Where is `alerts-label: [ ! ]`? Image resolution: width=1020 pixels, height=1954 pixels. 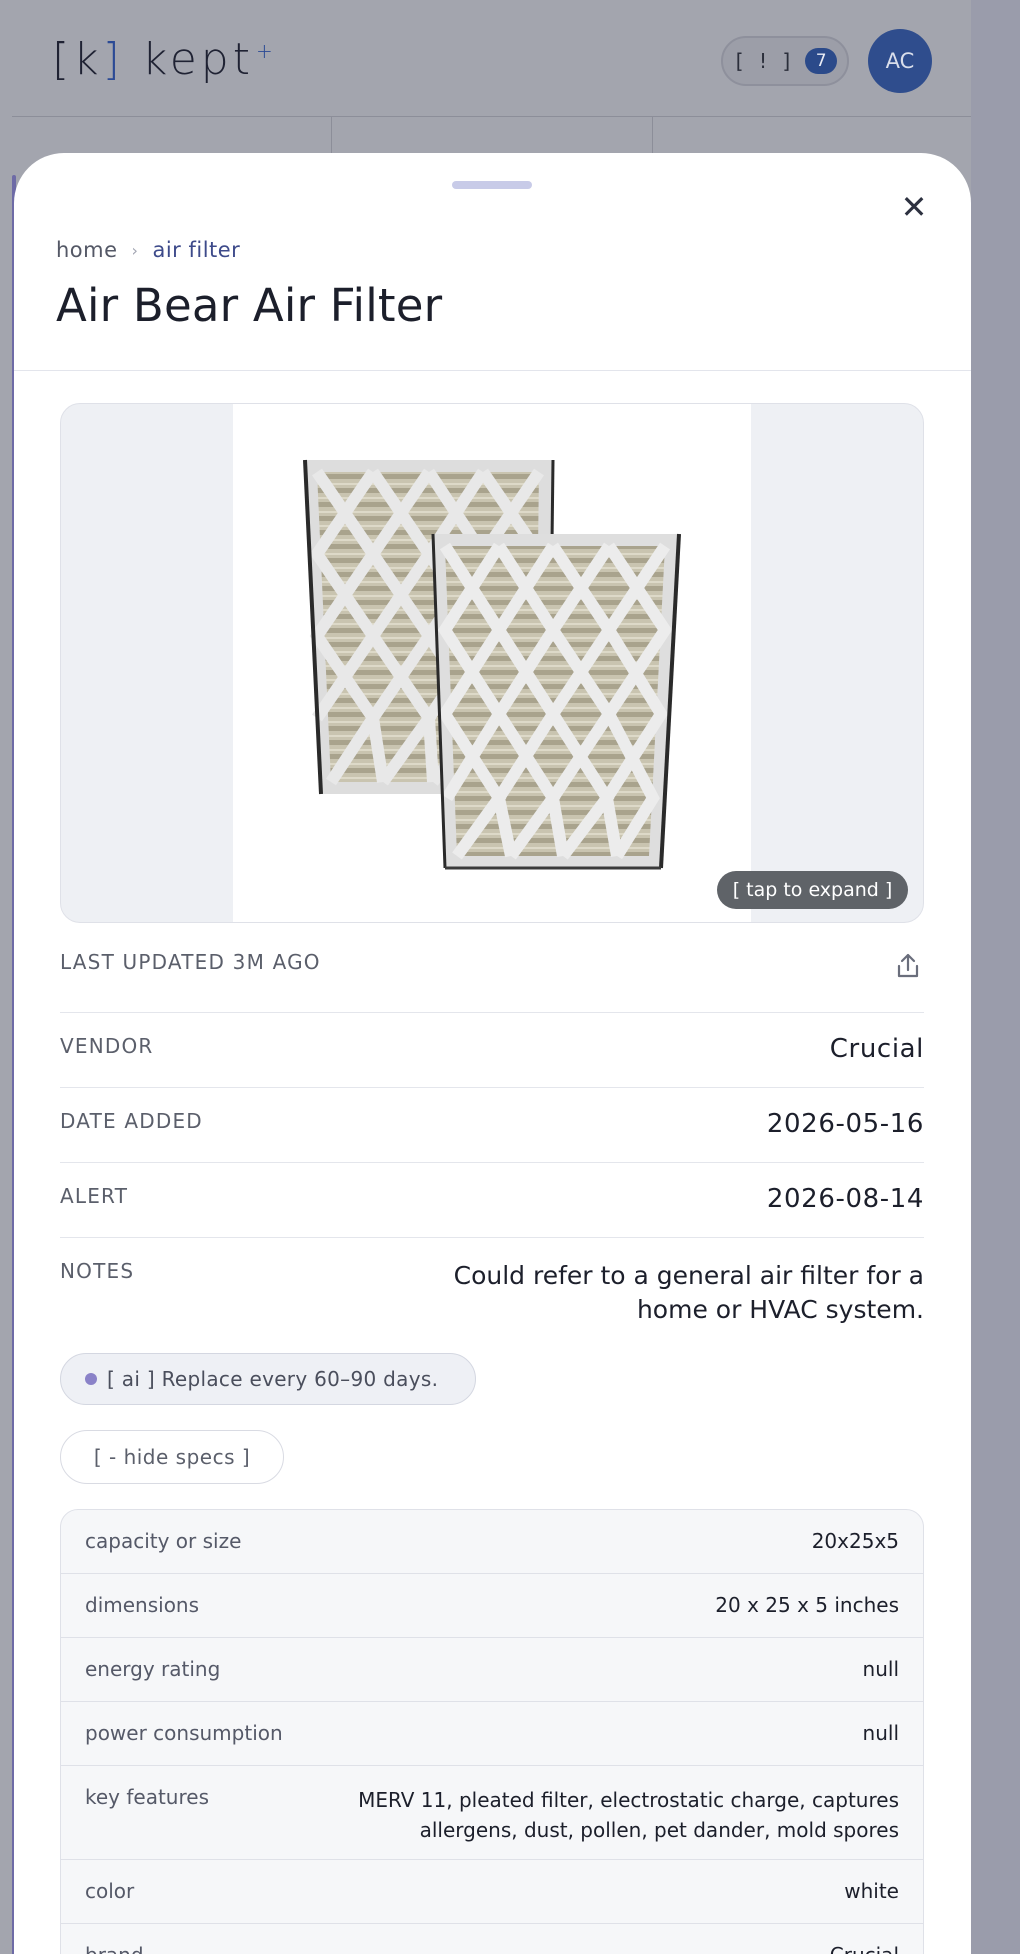 alerts-label: [ ! ] is located at coordinates (763, 61).